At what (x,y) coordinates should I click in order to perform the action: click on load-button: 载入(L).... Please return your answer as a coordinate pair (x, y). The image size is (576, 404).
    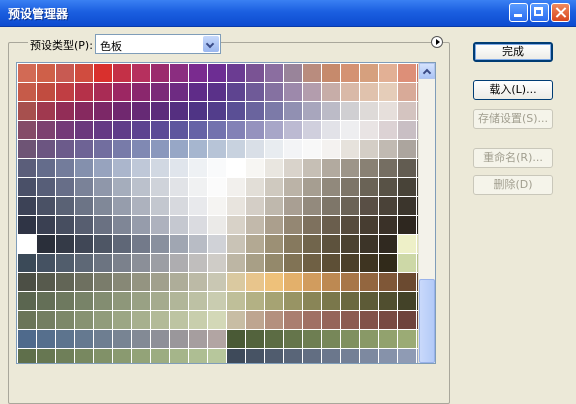
    Looking at the image, I should click on (513, 90).